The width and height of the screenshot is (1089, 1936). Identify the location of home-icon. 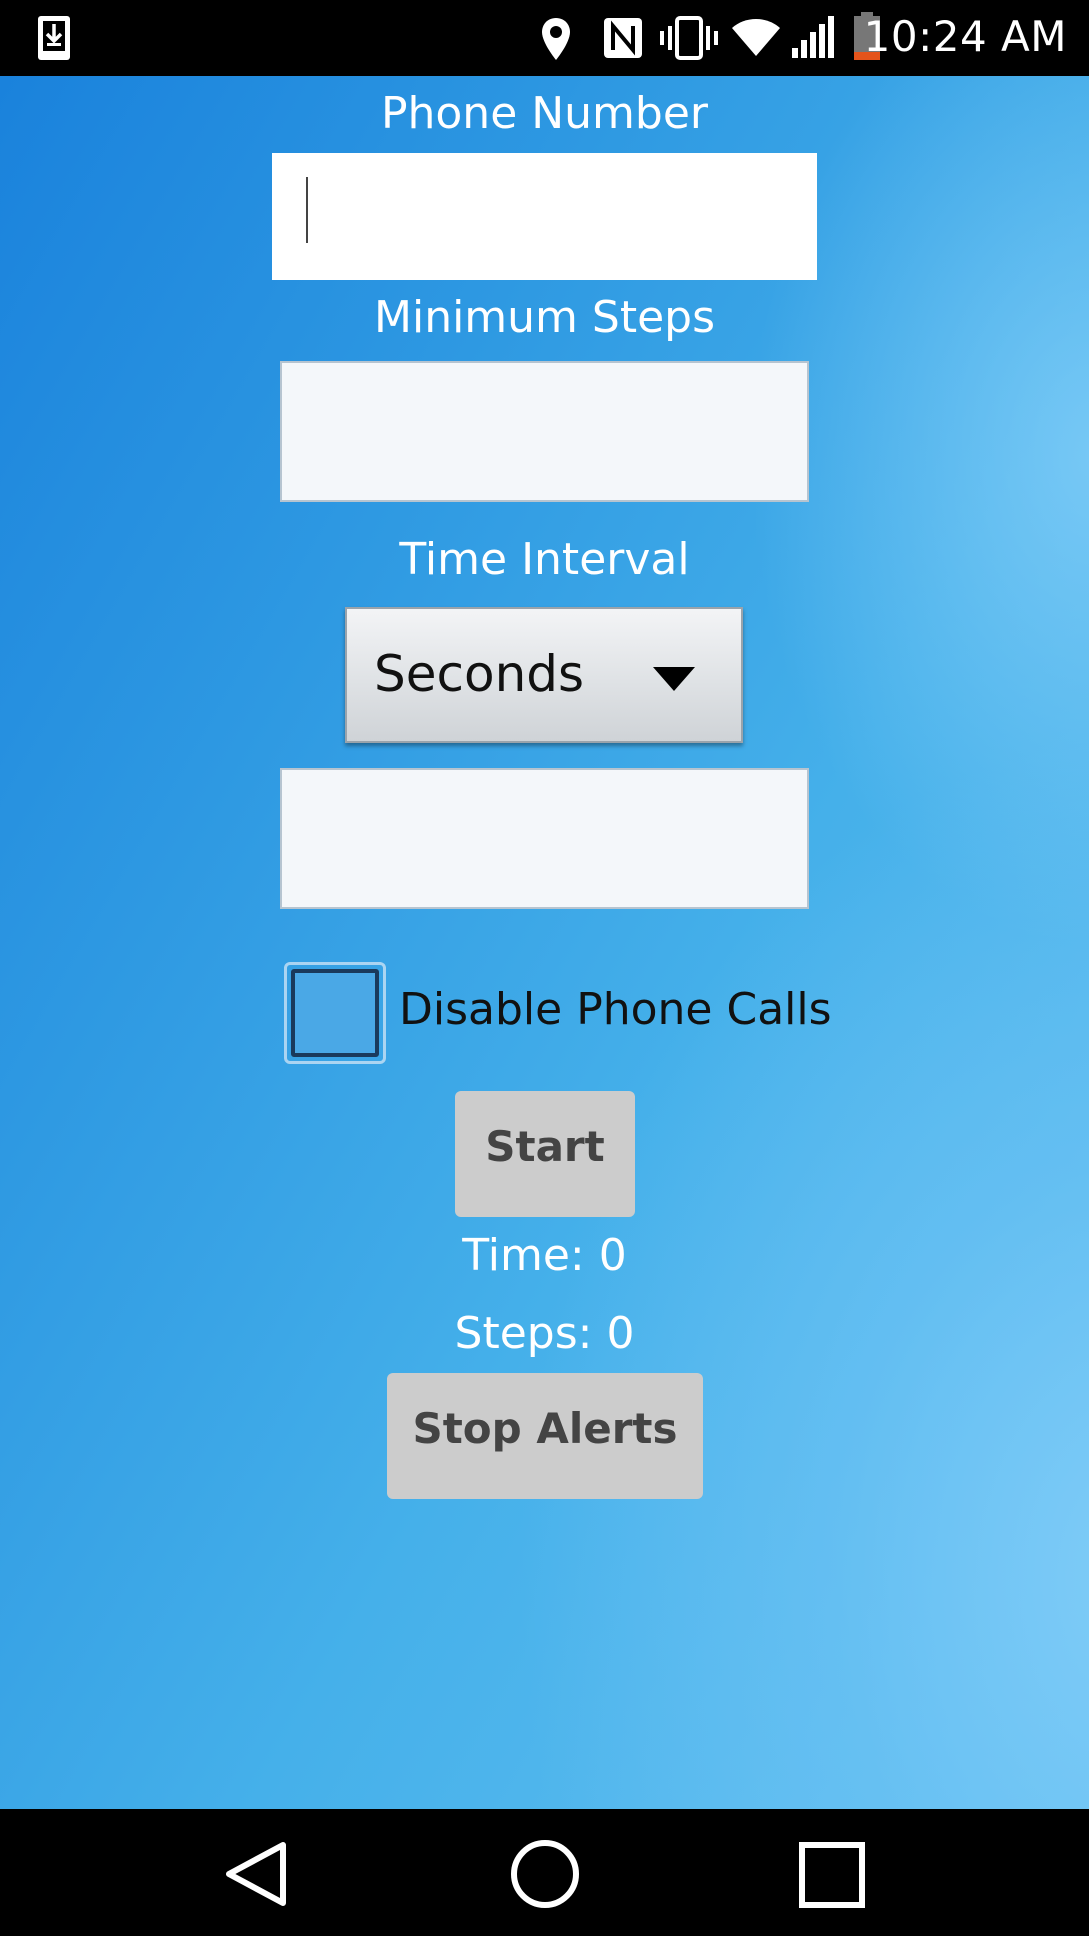
(545, 1874).